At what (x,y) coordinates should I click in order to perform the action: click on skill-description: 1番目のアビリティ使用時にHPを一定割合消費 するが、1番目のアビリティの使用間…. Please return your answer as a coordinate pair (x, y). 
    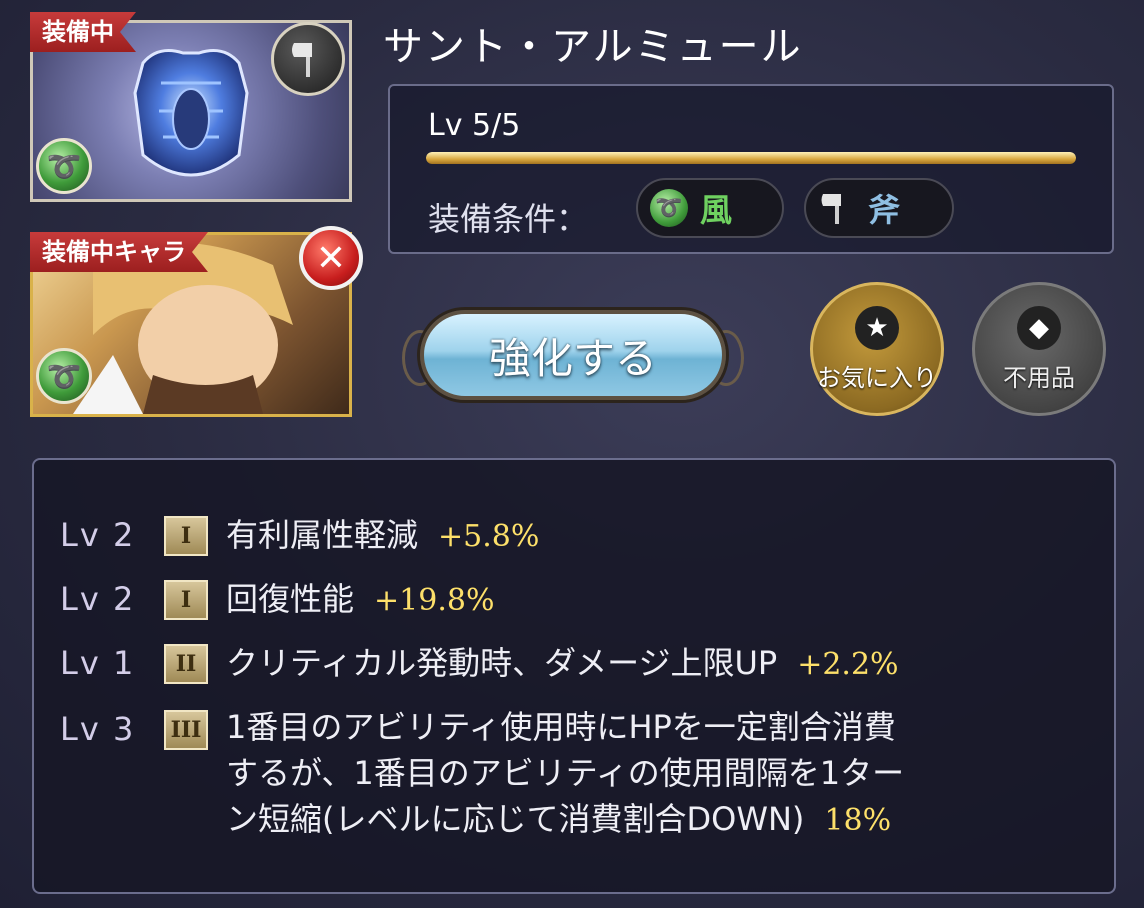
    Looking at the image, I should click on (565, 774).